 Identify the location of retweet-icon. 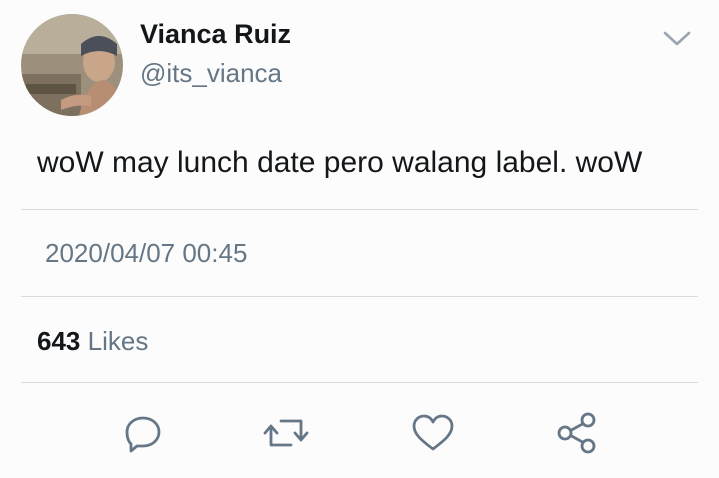
(286, 433).